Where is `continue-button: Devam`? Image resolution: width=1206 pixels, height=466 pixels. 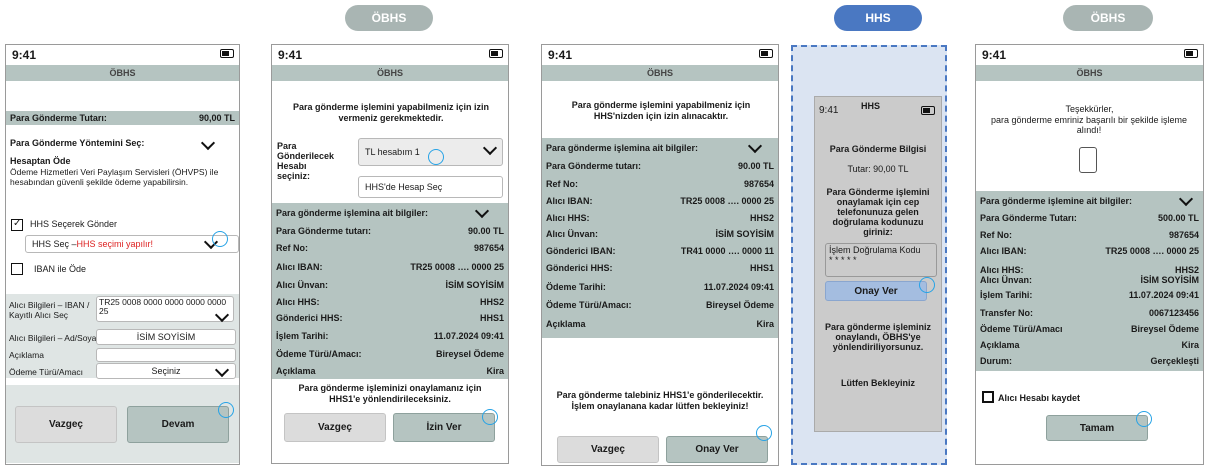 continue-button: Devam is located at coordinates (178, 424).